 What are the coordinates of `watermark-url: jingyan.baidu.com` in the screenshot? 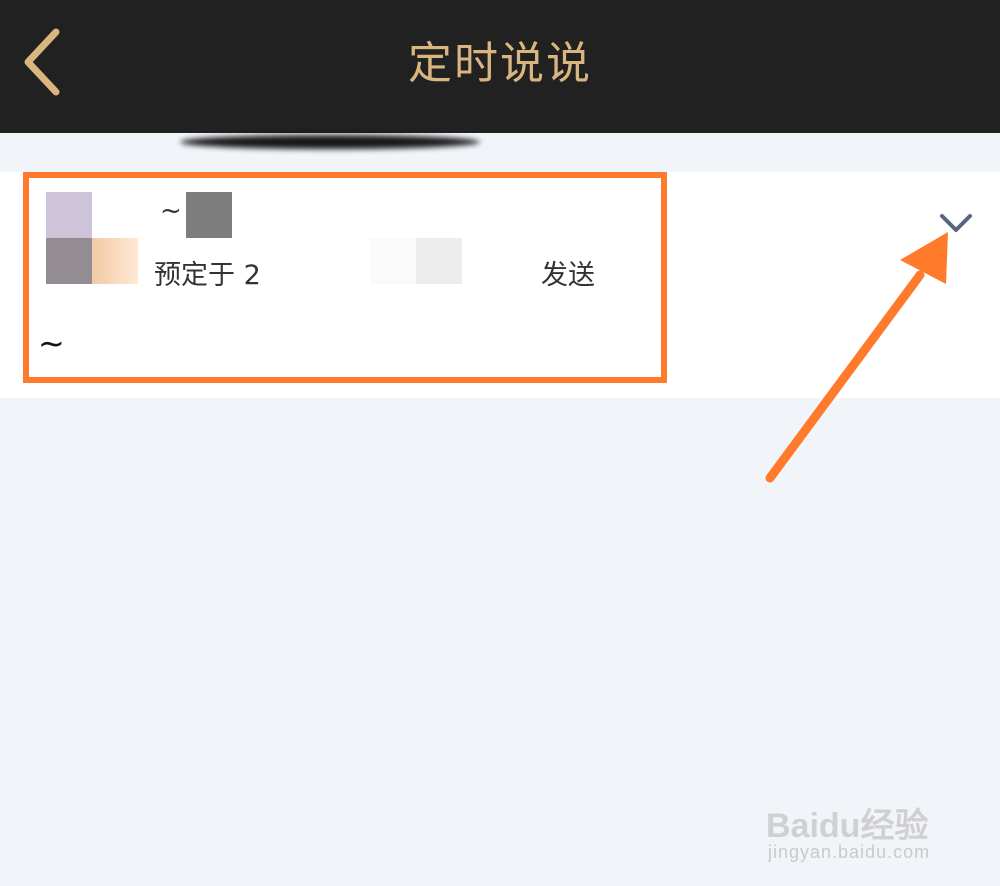 It's located at (849, 852).